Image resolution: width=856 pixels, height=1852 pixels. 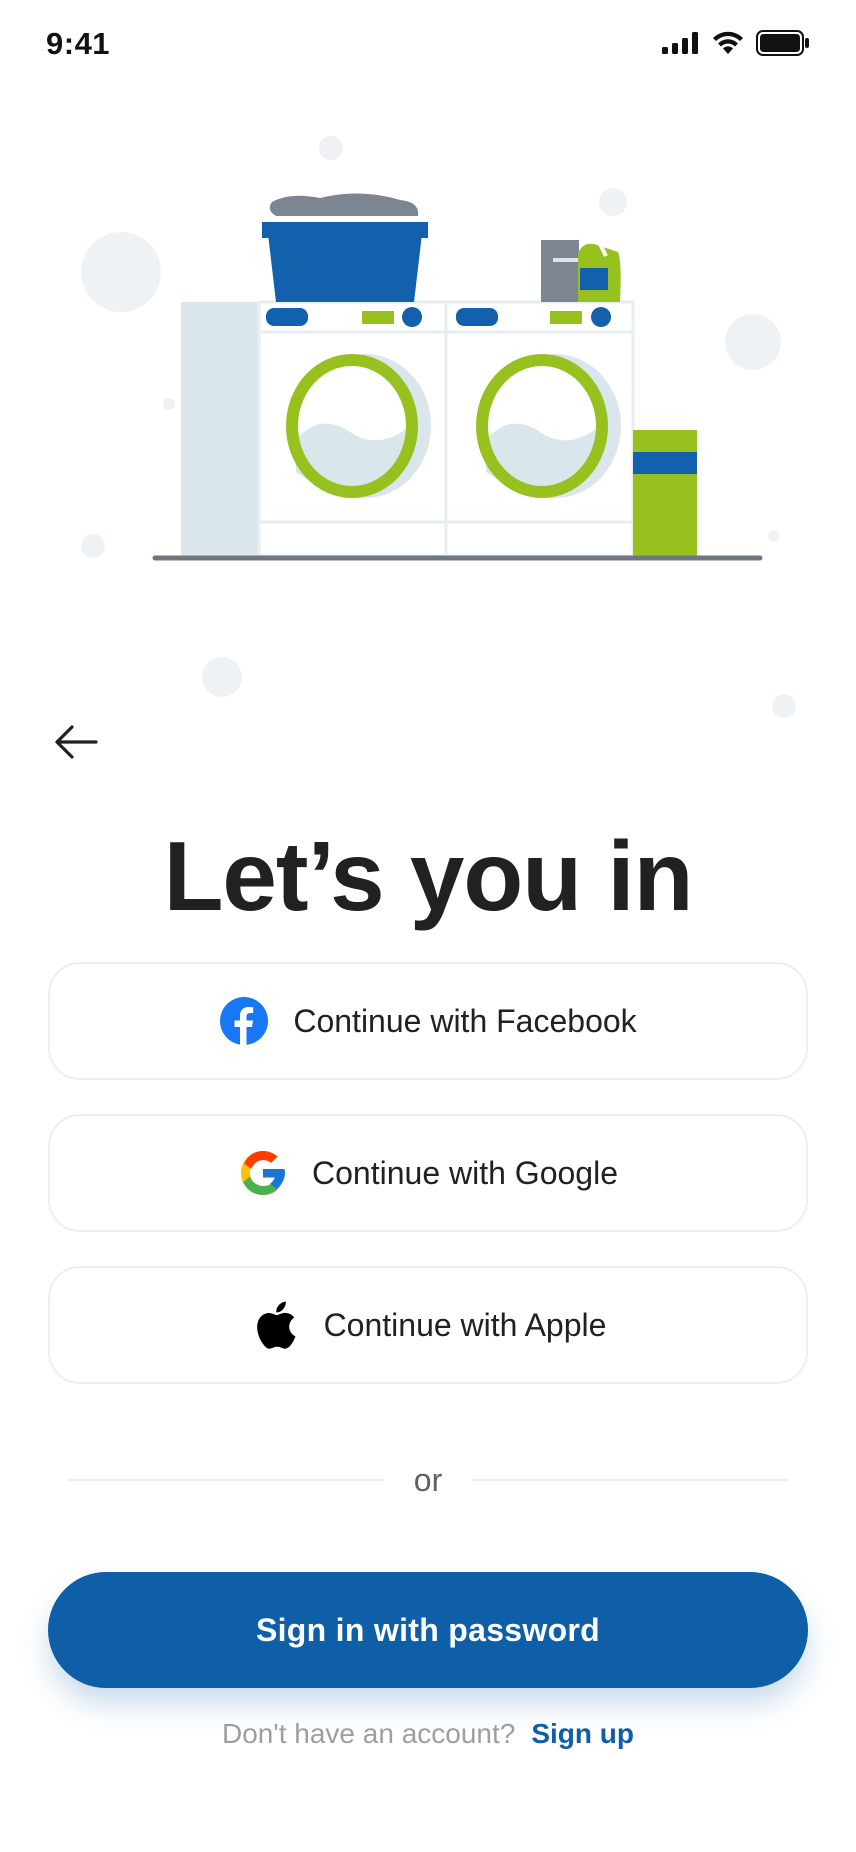 What do you see at coordinates (369, 1733) in the screenshot?
I see `signup-prompt-text: Don't have an account?` at bounding box center [369, 1733].